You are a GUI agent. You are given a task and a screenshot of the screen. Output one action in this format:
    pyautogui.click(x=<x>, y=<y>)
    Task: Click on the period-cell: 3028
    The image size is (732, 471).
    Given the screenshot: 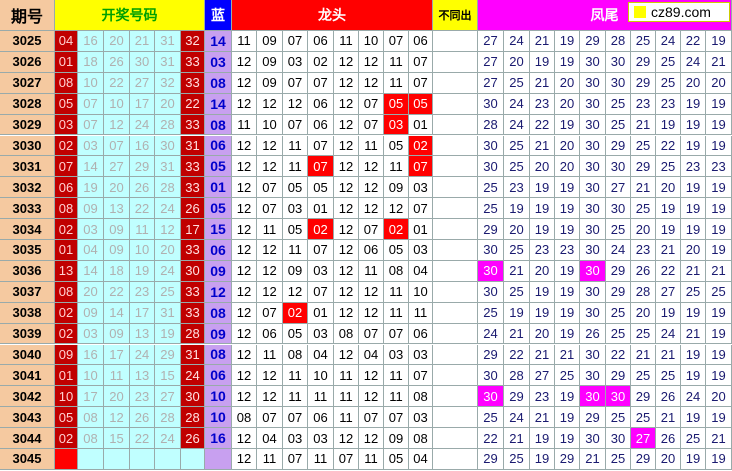 What is the action you would take?
    pyautogui.click(x=27, y=104)
    